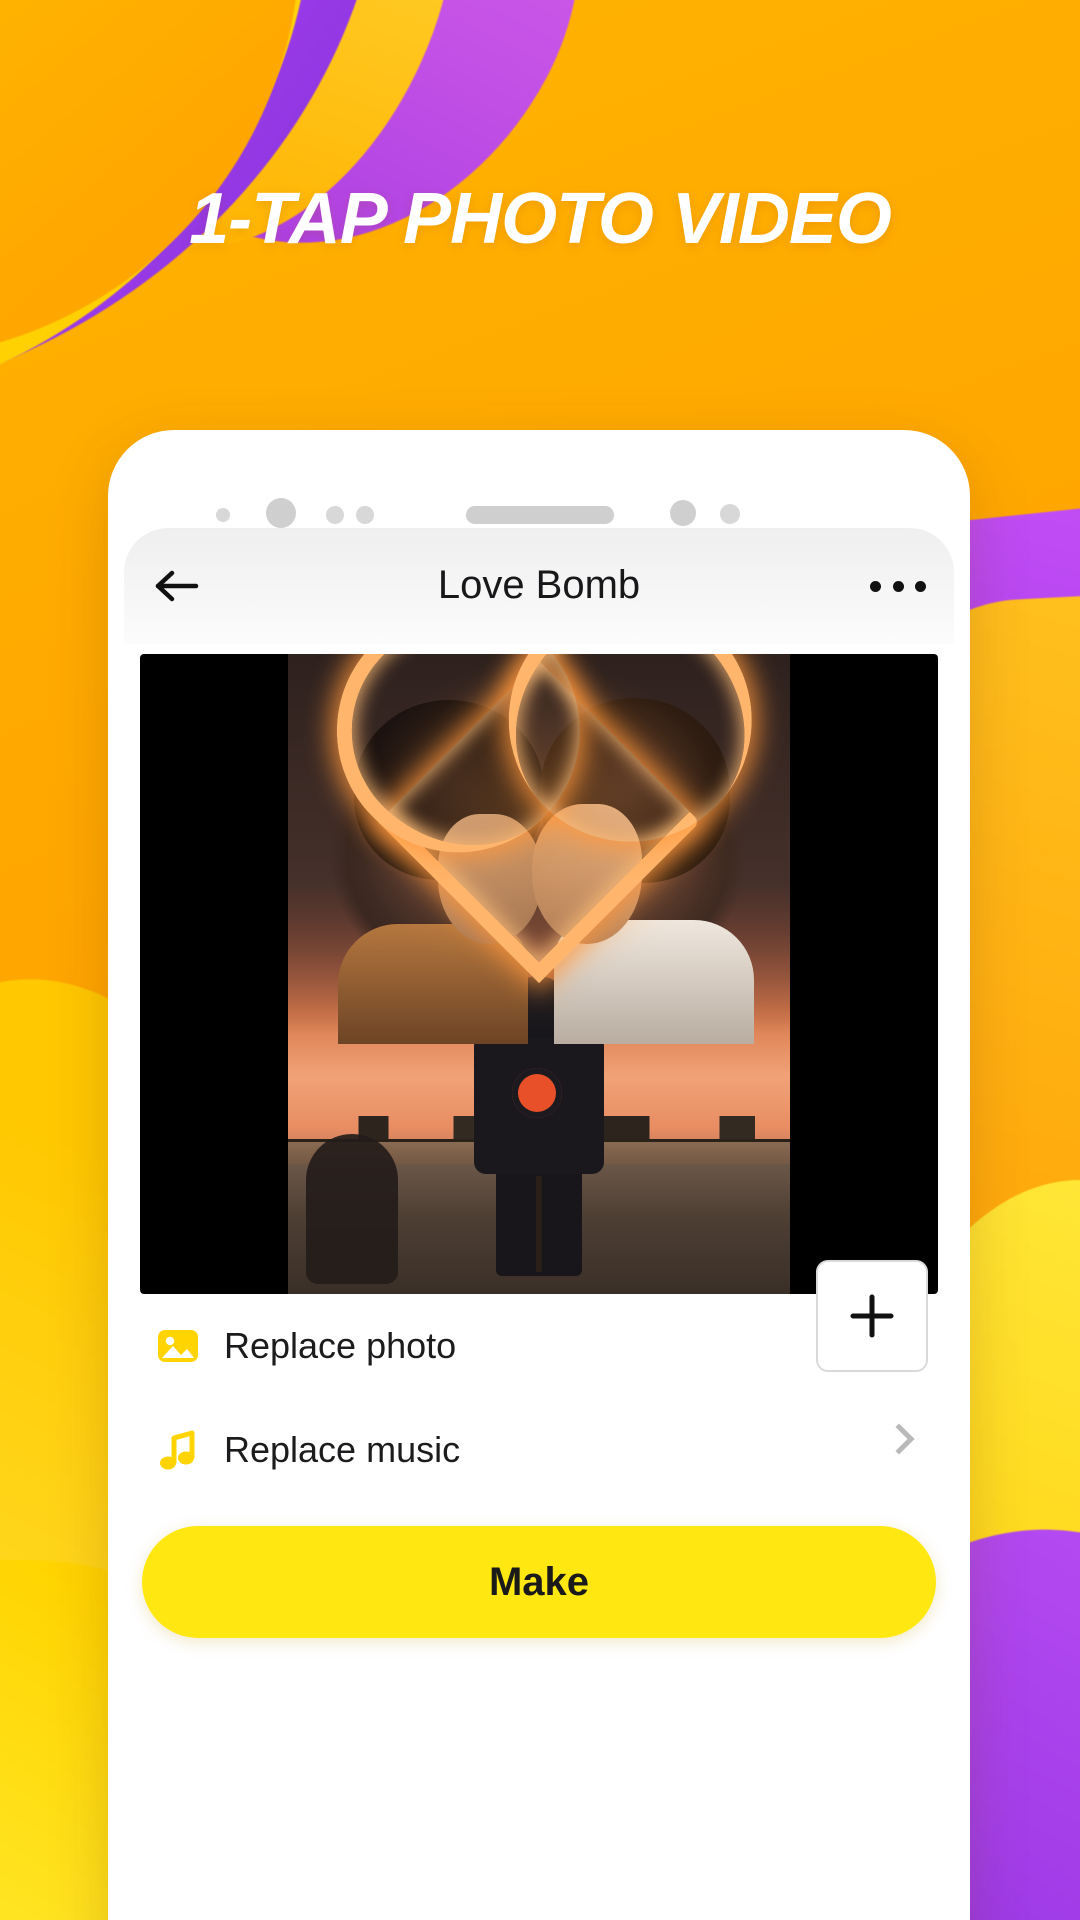 Image resolution: width=1080 pixels, height=1920 pixels. What do you see at coordinates (899, 1439) in the screenshot?
I see `chevron-right-icon` at bounding box center [899, 1439].